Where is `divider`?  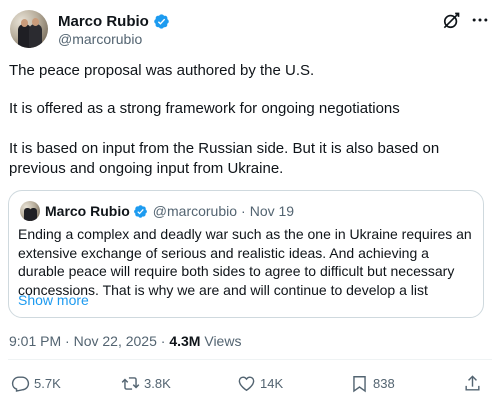
divider is located at coordinates (250, 359).